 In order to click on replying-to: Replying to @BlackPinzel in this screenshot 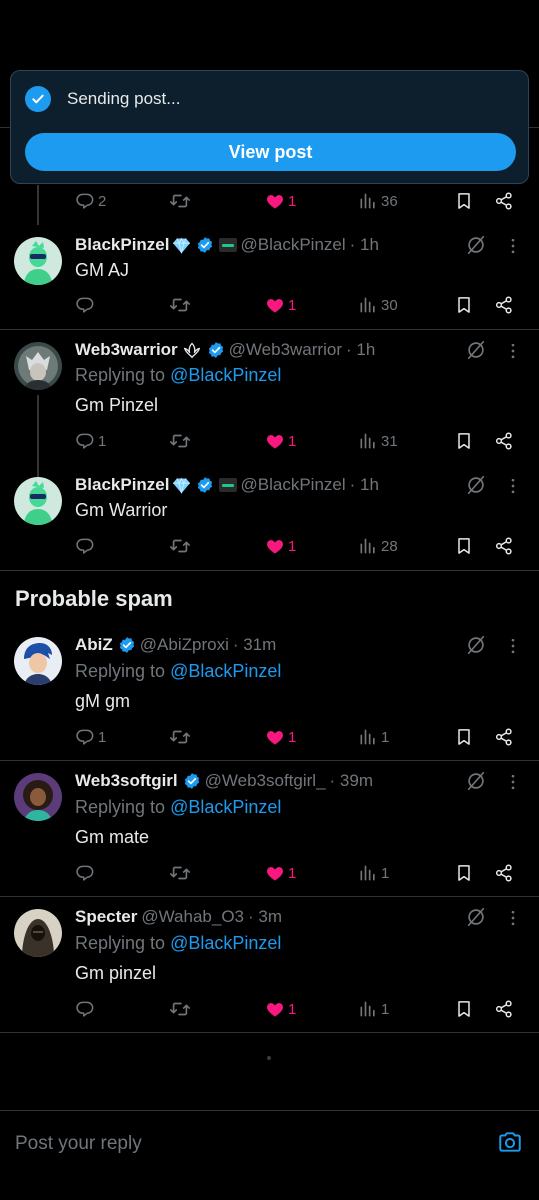, I will do `click(178, 943)`.